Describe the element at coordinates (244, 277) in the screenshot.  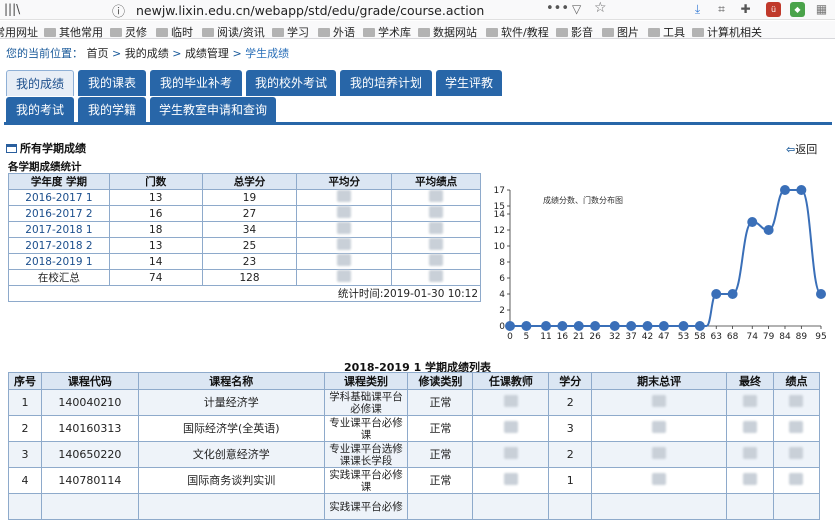
I see `summary-row: 在校汇总 74 128` at that location.